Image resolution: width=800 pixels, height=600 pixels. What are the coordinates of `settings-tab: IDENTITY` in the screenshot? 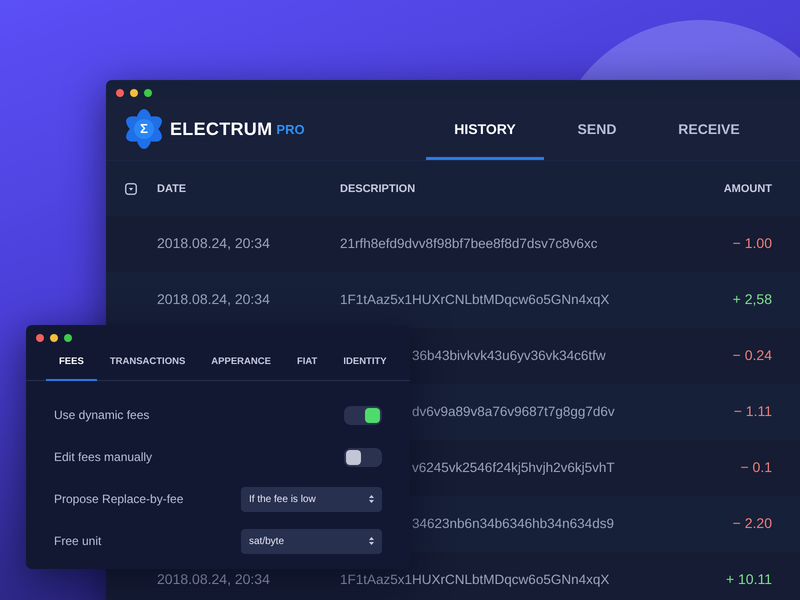 It's located at (365, 362).